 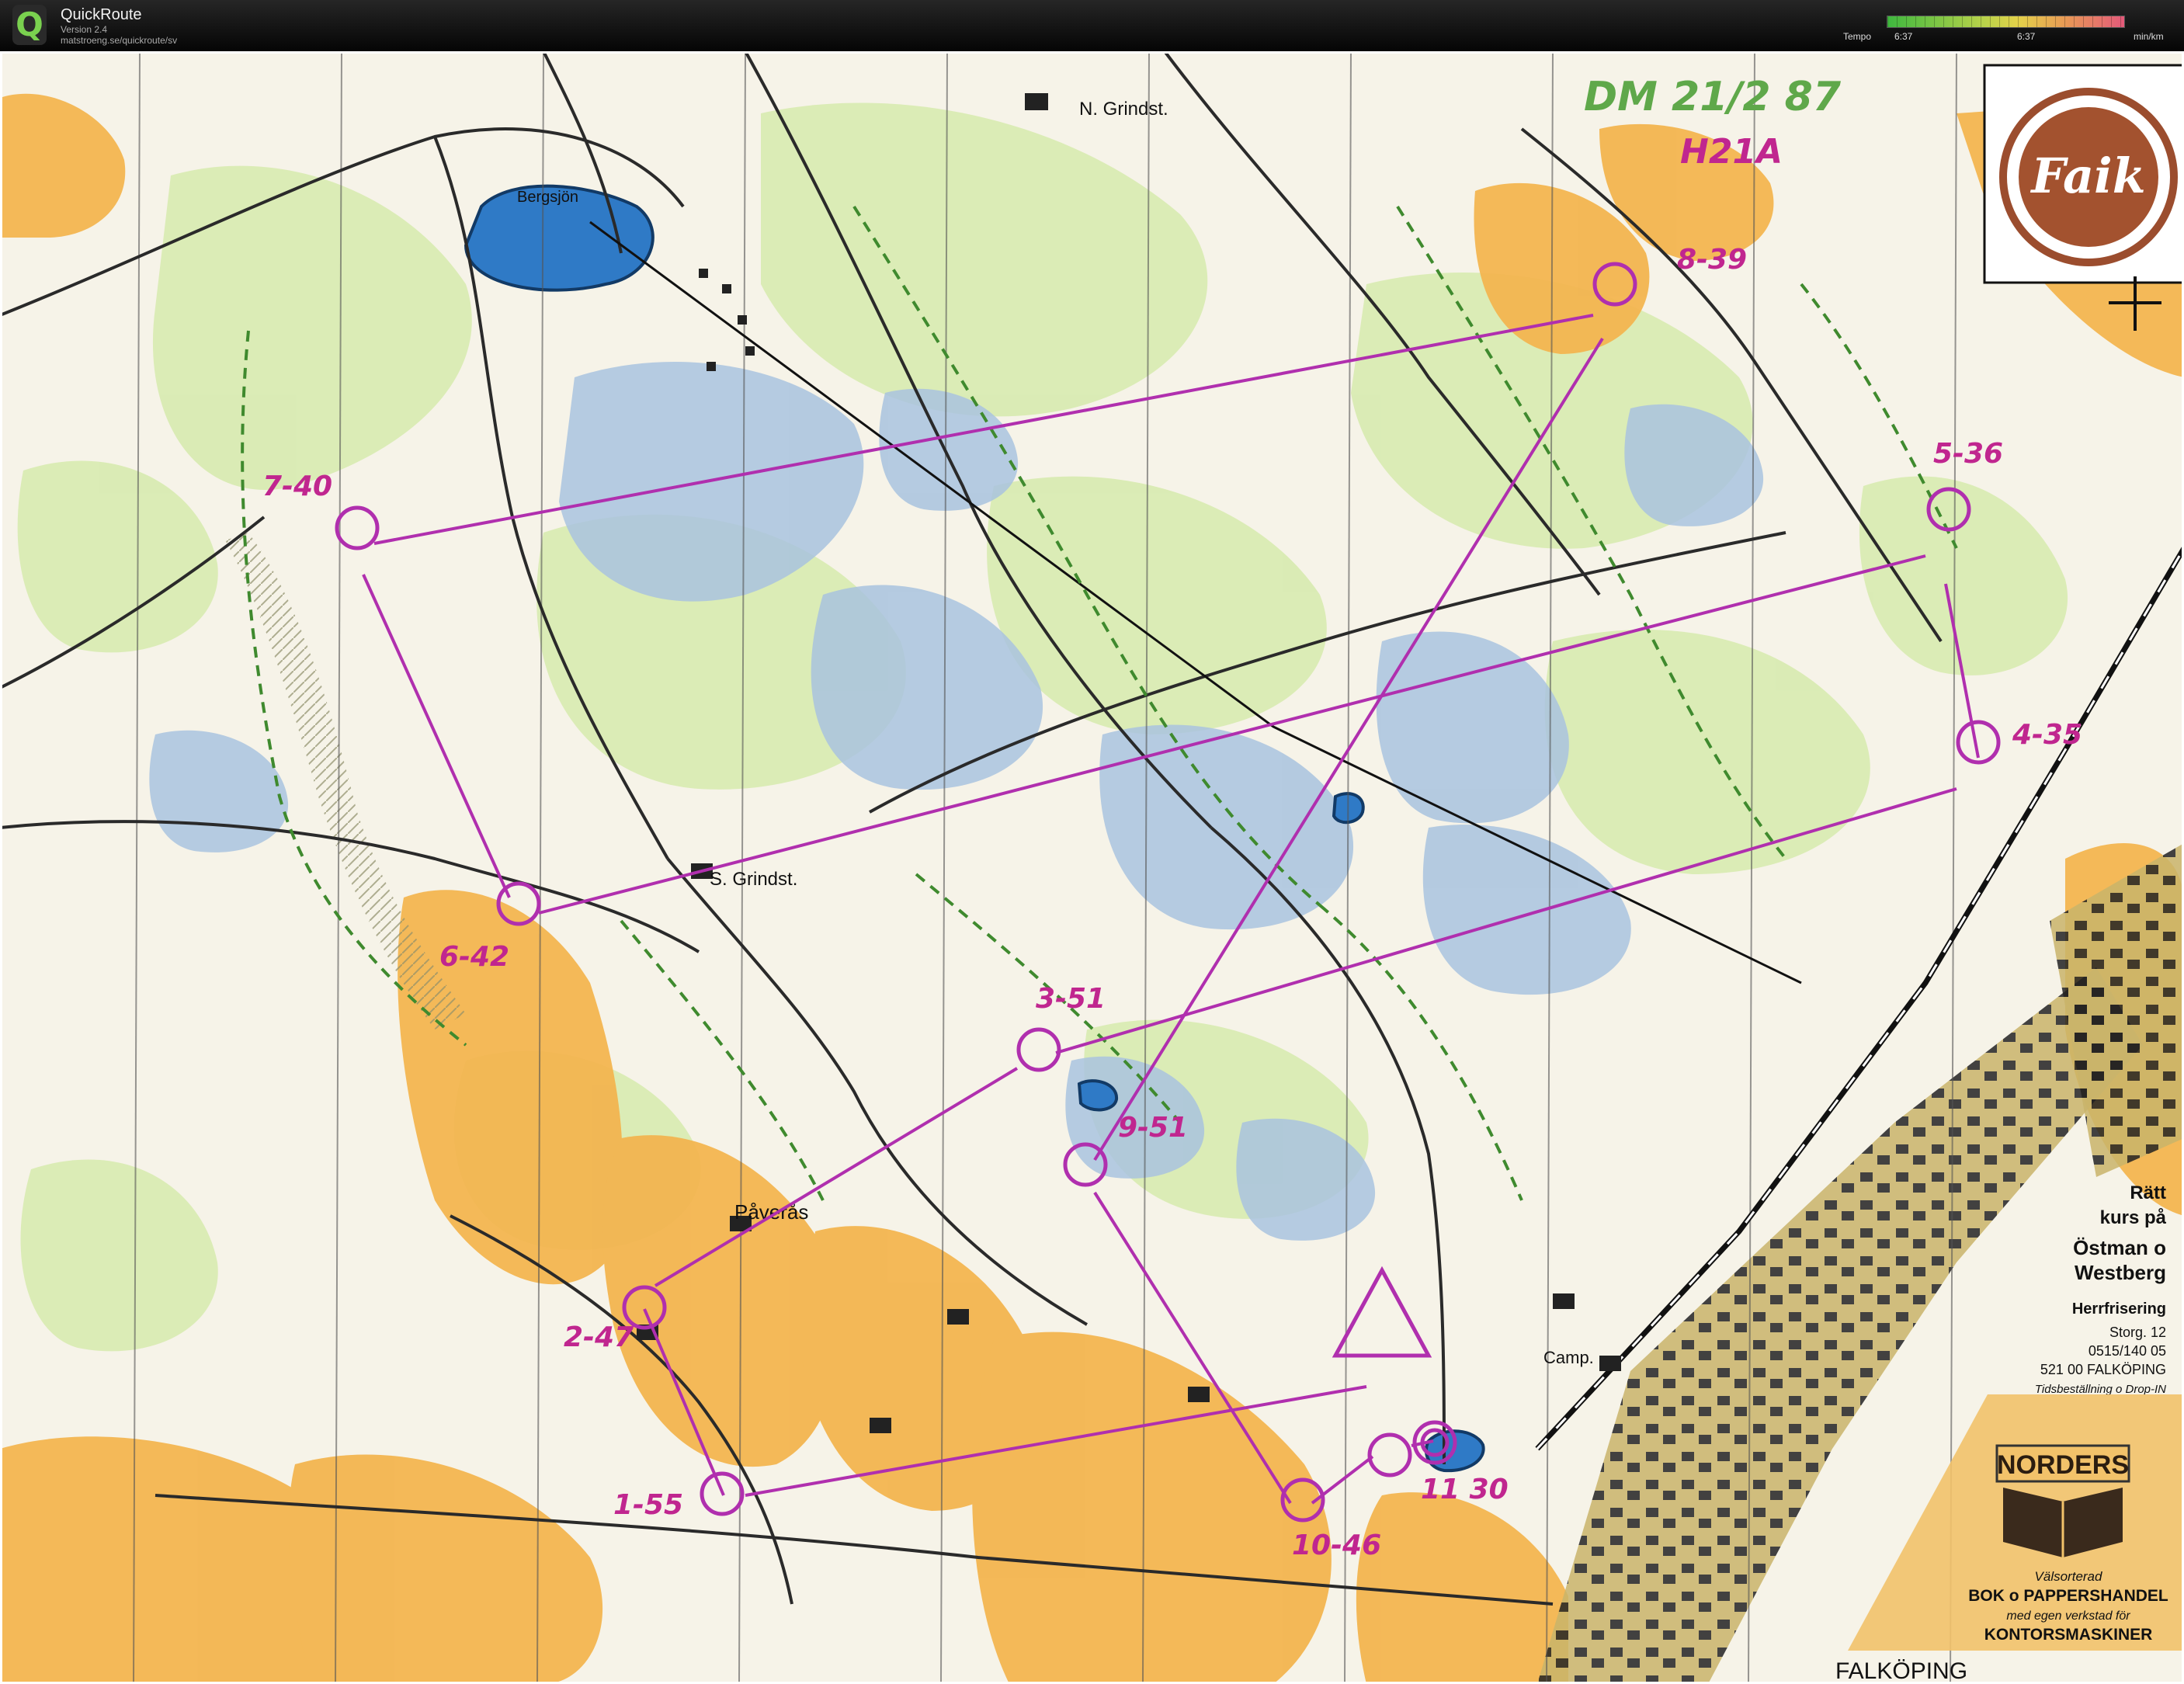 What do you see at coordinates (2047, 735) in the screenshot?
I see `control-label-4: 4-35` at bounding box center [2047, 735].